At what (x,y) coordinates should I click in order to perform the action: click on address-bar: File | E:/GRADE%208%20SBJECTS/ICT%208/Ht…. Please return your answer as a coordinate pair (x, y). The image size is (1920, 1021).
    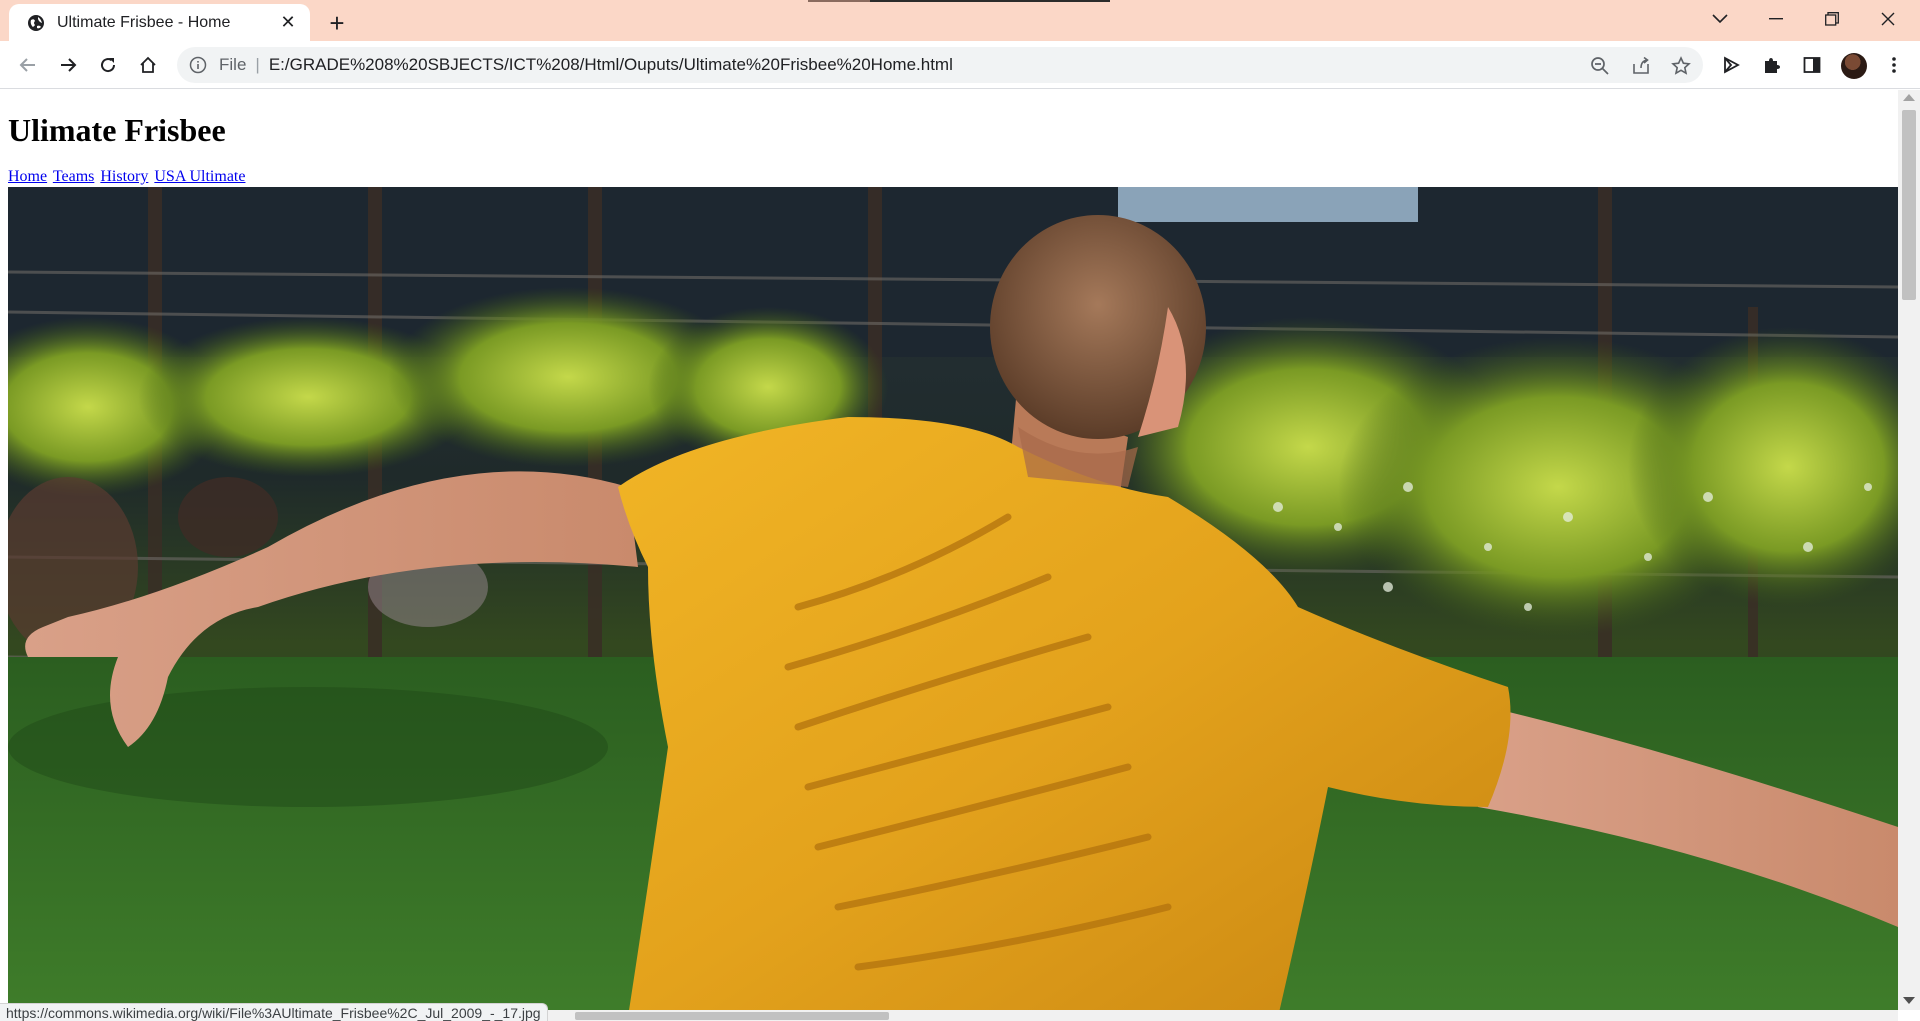
    Looking at the image, I should click on (940, 65).